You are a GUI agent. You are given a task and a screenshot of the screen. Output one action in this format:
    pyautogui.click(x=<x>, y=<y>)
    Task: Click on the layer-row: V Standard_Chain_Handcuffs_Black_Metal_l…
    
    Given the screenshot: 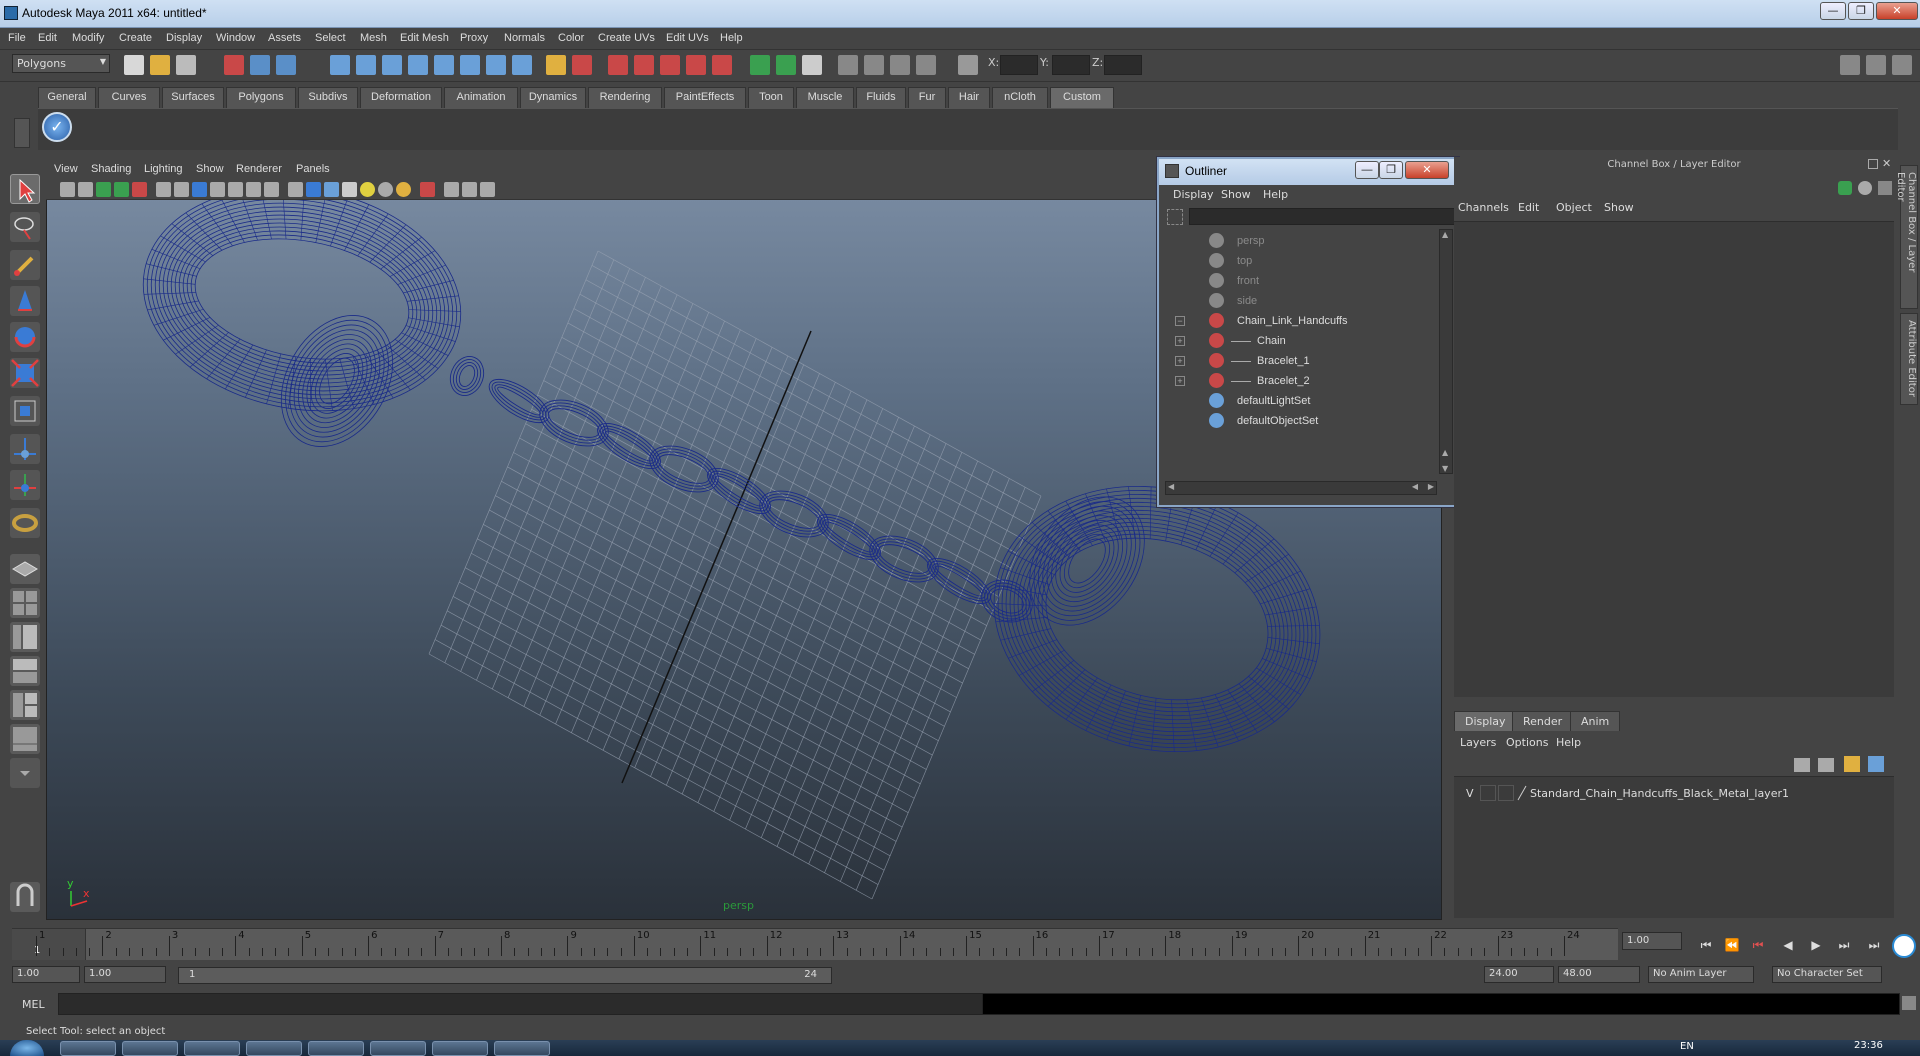 What is the action you would take?
    pyautogui.click(x=1675, y=794)
    